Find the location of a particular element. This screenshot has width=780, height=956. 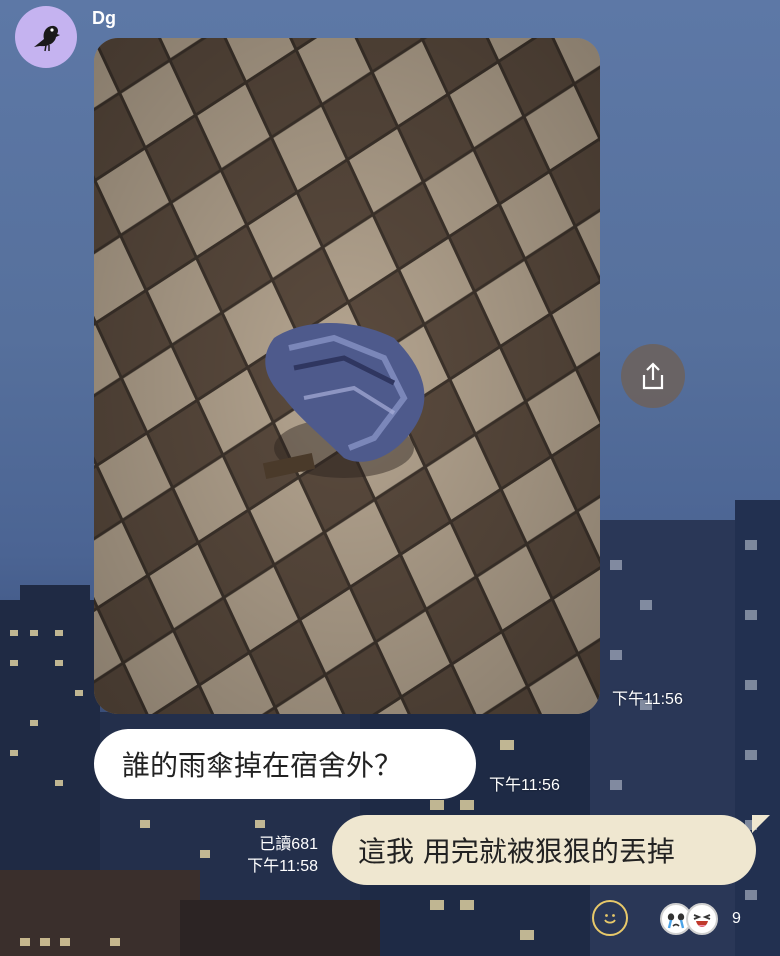

share-icon is located at coordinates (653, 376).